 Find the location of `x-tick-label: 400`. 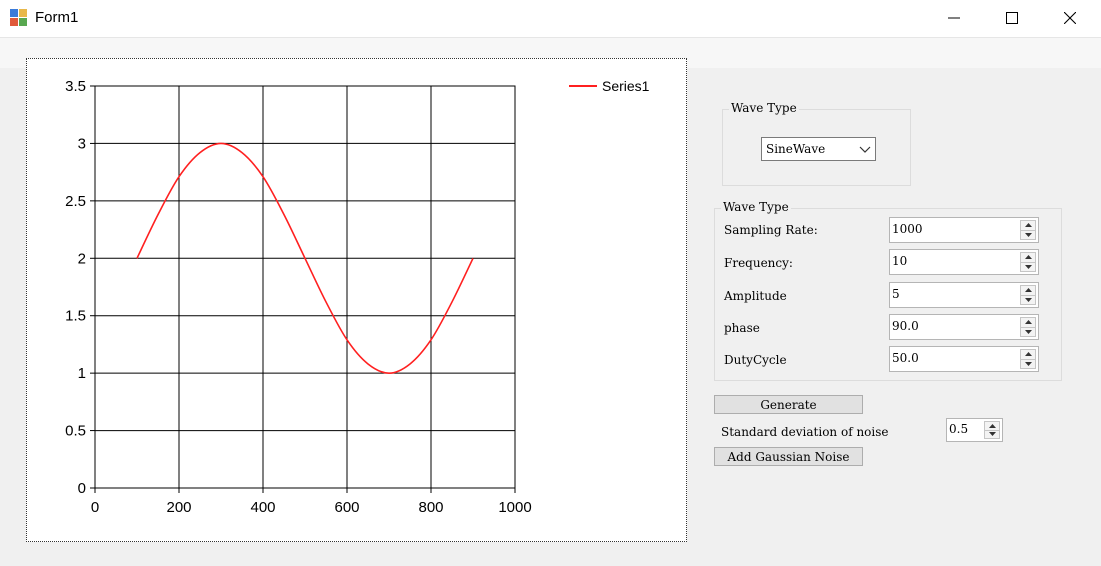

x-tick-label: 400 is located at coordinates (262, 507).